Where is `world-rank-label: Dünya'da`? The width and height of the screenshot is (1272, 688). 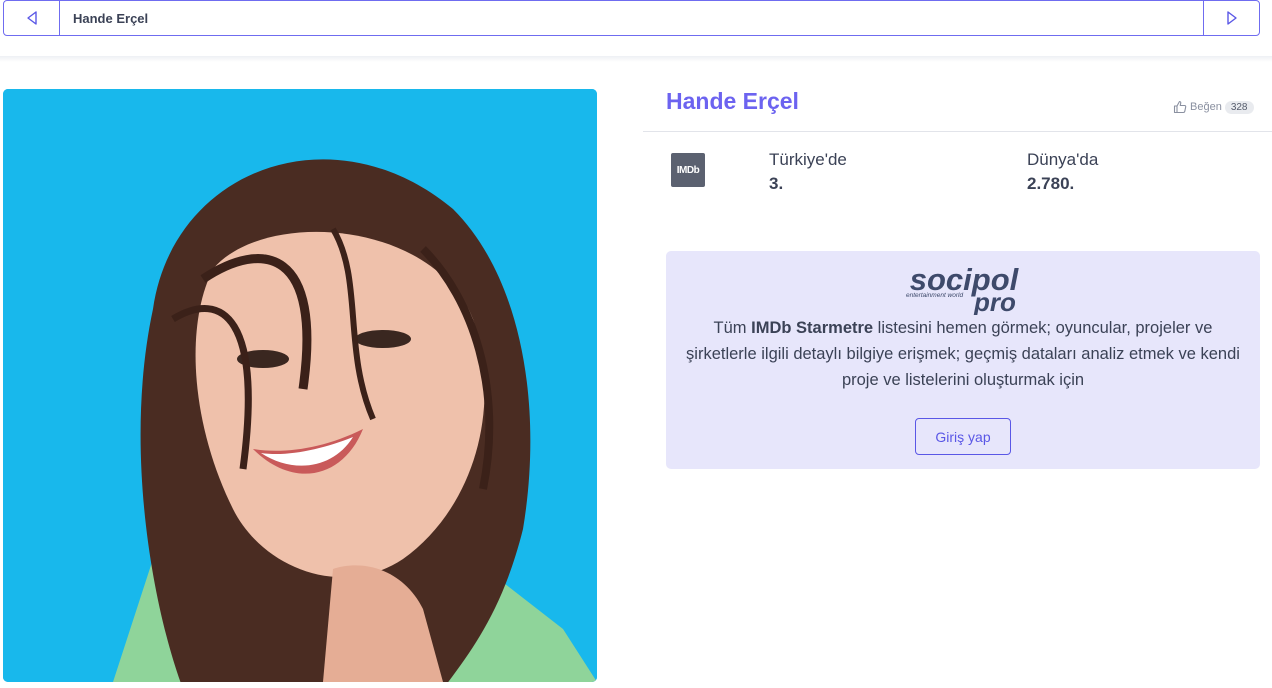
world-rank-label: Dünya'da is located at coordinates (1063, 159).